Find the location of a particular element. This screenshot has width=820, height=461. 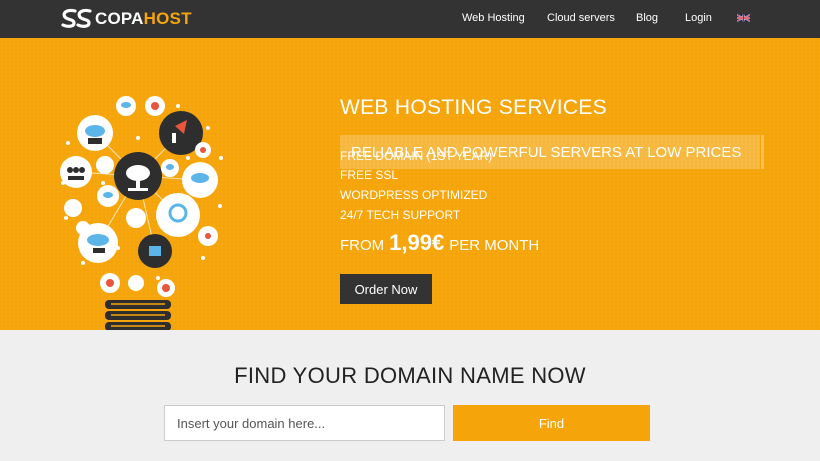

price-amount: 1,99€ is located at coordinates (417, 242).